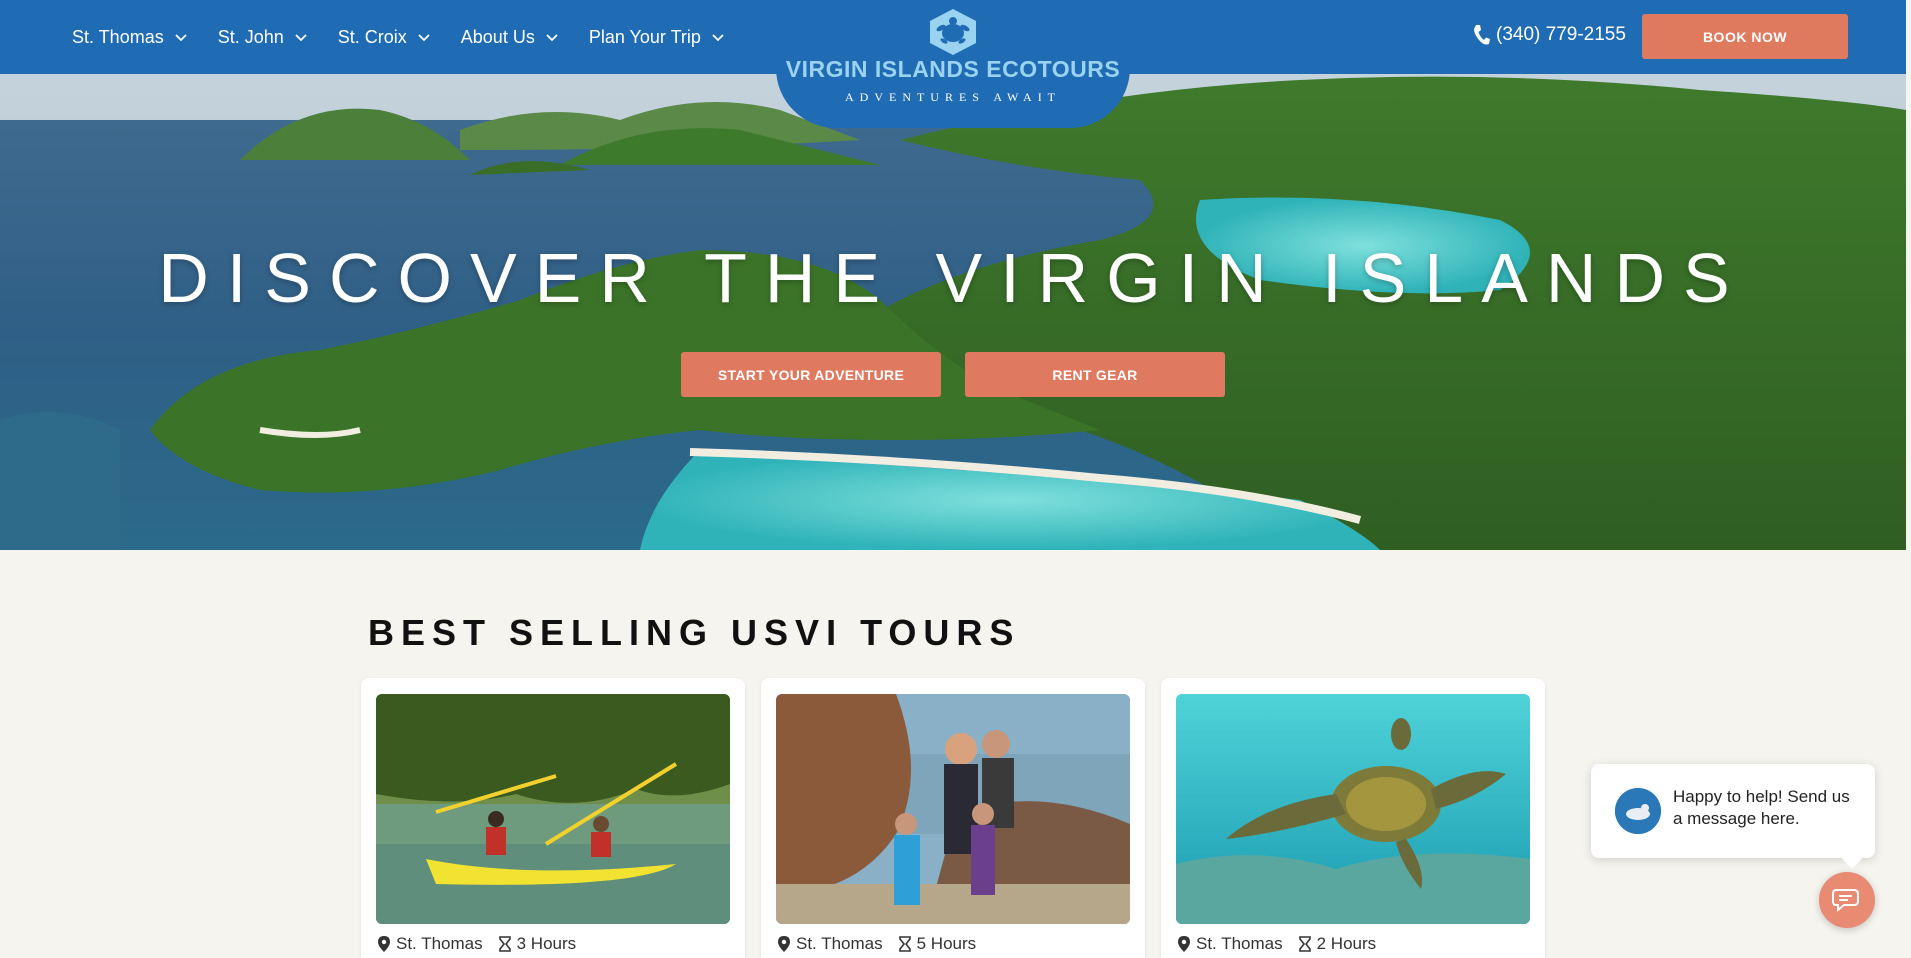  Describe the element at coordinates (953, 278) in the screenshot. I see `hero-title: DISCOVER THE VIRGIN ISLANDS` at that location.